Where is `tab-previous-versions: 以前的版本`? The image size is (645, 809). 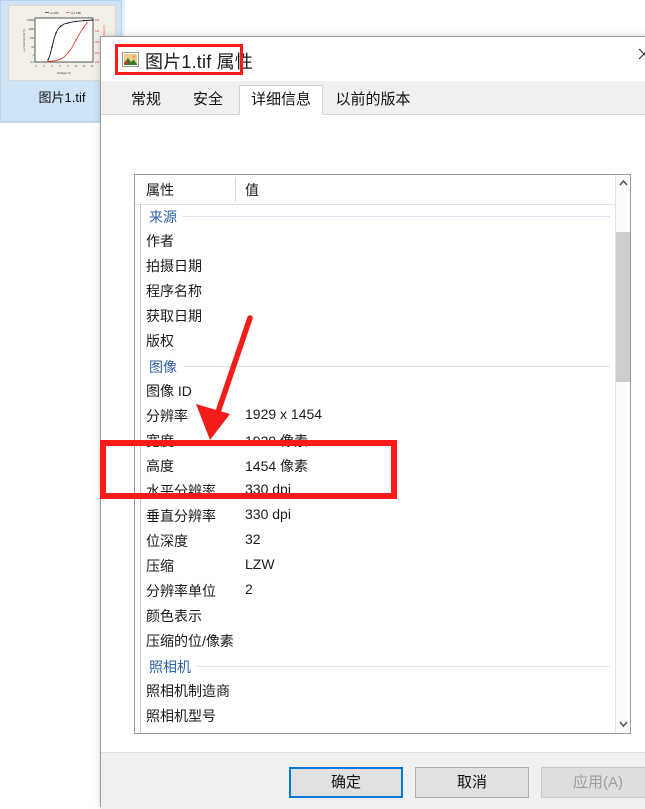 tab-previous-versions: 以前的版本 is located at coordinates (373, 100).